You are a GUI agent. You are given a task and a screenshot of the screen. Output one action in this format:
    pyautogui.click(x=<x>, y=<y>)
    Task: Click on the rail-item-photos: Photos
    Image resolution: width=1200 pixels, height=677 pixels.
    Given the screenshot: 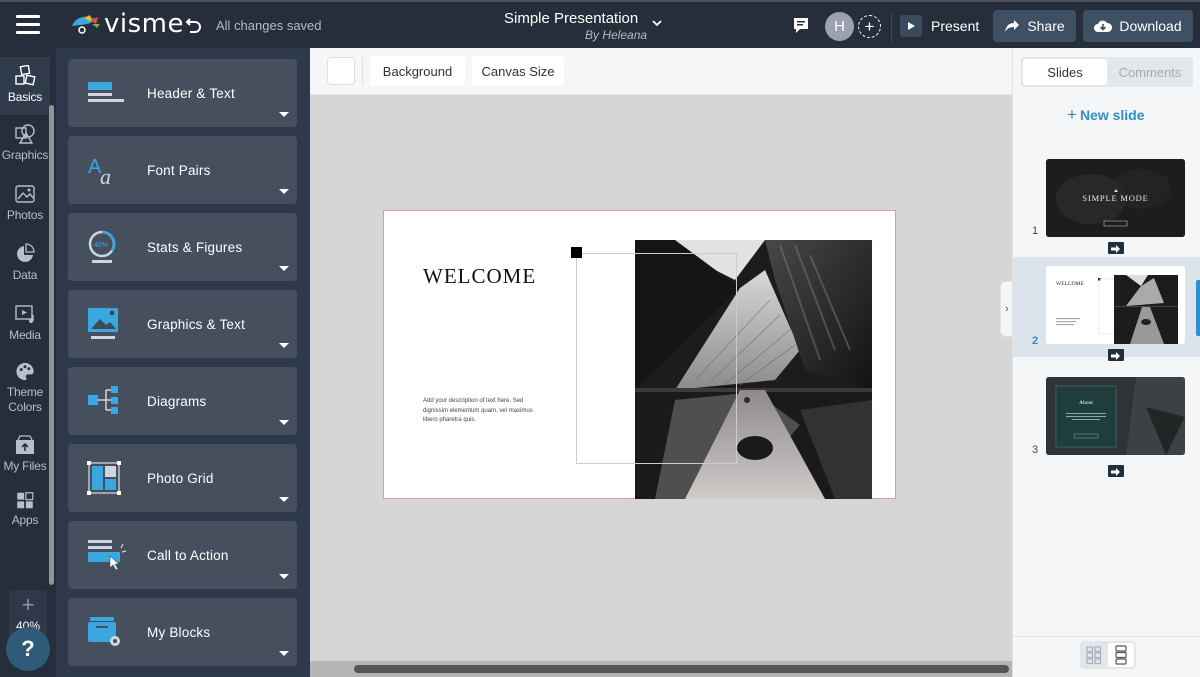 What is the action you would take?
    pyautogui.click(x=25, y=204)
    